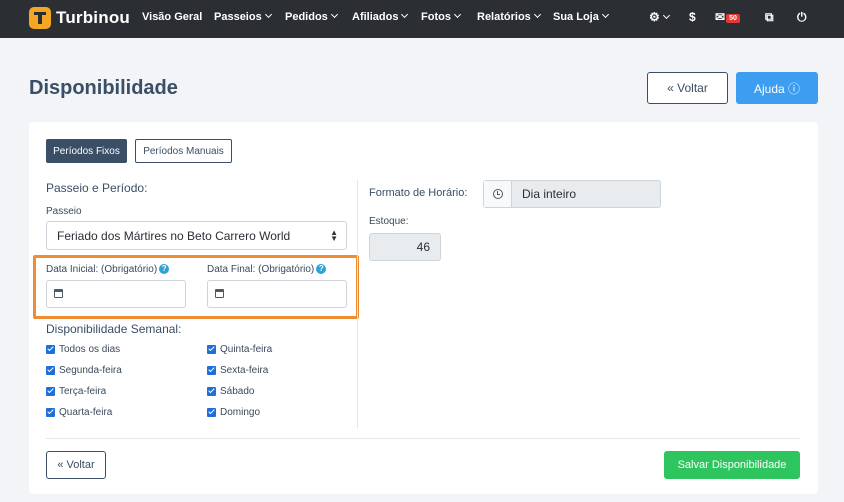 The width and height of the screenshot is (844, 502). What do you see at coordinates (93, 17) in the screenshot?
I see `brand-name: Turbinou` at bounding box center [93, 17].